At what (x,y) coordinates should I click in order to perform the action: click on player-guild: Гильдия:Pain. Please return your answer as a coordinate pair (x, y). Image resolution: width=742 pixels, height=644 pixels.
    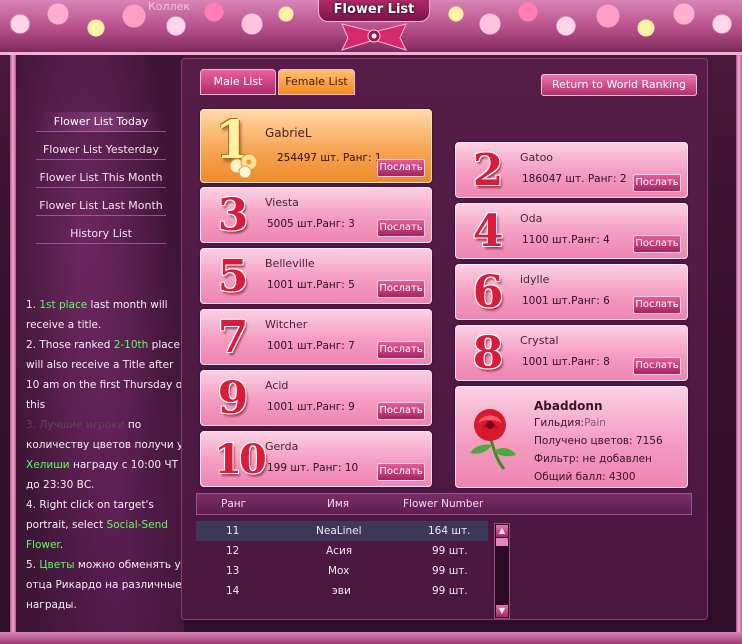
    Looking at the image, I should click on (570, 423).